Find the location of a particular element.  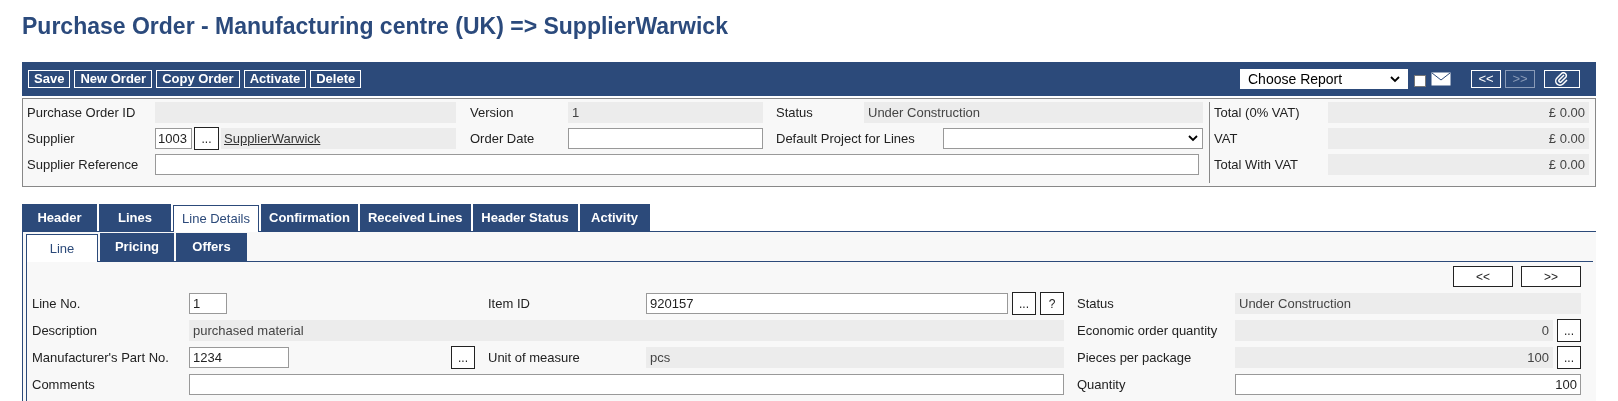

tab: Lines is located at coordinates (135, 217).